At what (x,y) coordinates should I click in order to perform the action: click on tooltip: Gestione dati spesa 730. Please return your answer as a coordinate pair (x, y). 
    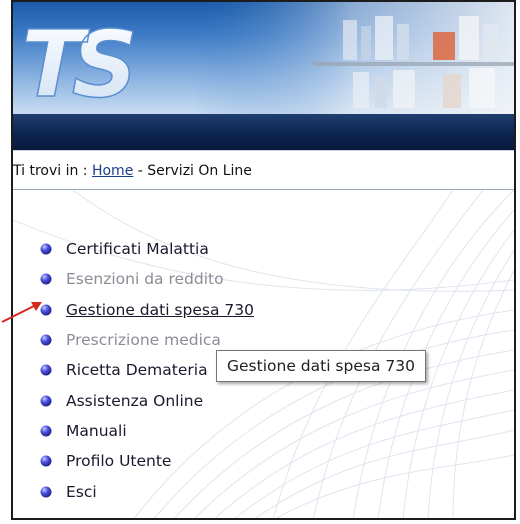
    Looking at the image, I should click on (321, 366).